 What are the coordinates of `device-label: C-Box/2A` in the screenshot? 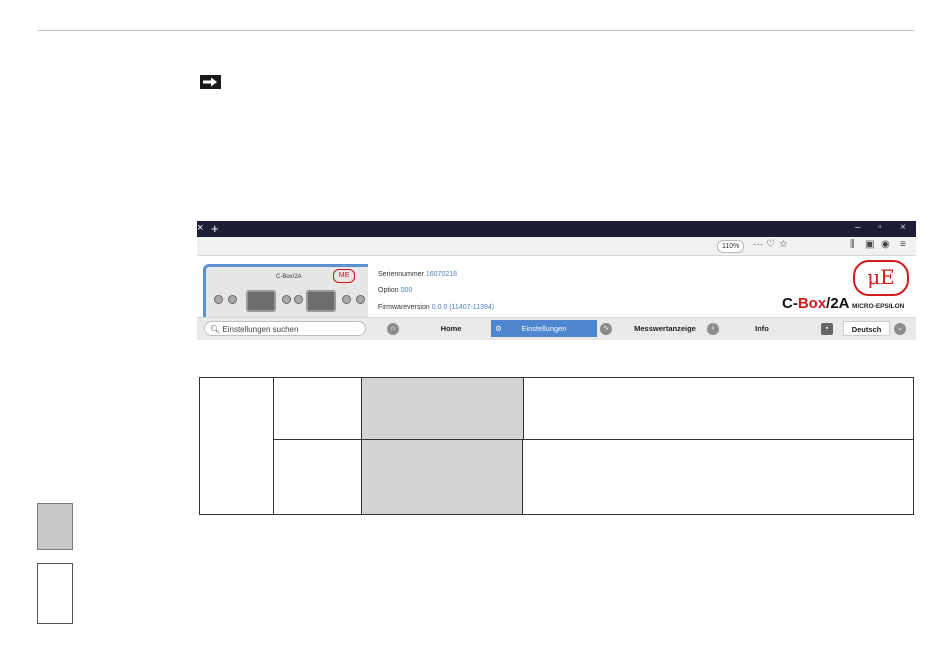 It's located at (289, 277).